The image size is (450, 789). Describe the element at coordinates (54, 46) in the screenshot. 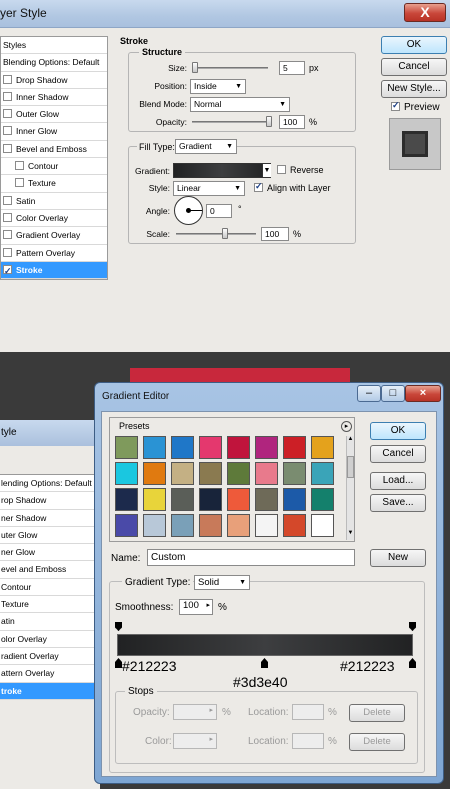

I see `sidebar-item-styles: Styles` at that location.